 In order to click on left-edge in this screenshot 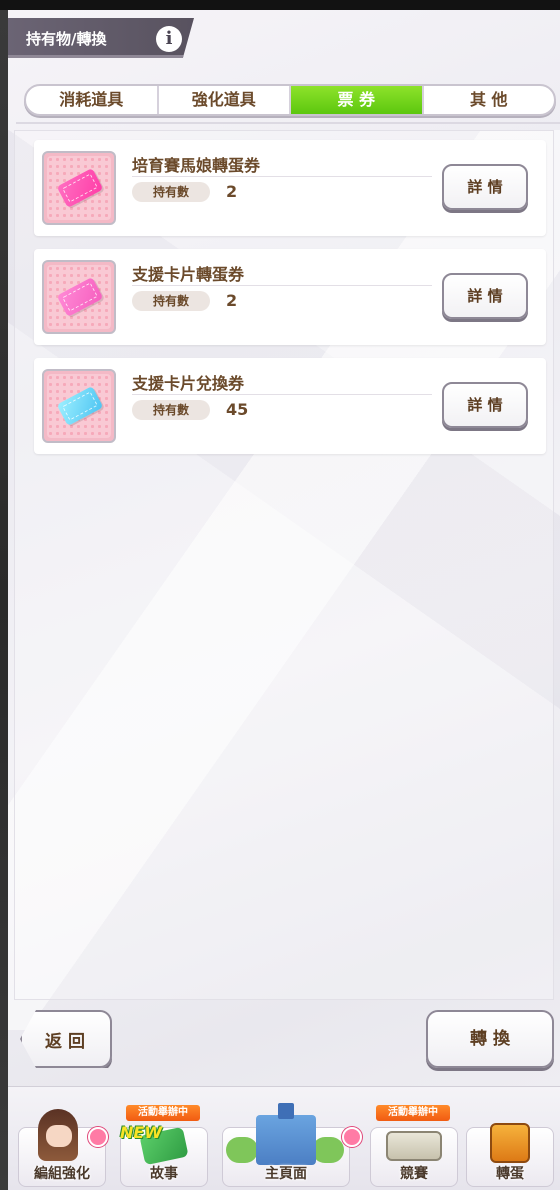, I will do `click(4, 600)`.